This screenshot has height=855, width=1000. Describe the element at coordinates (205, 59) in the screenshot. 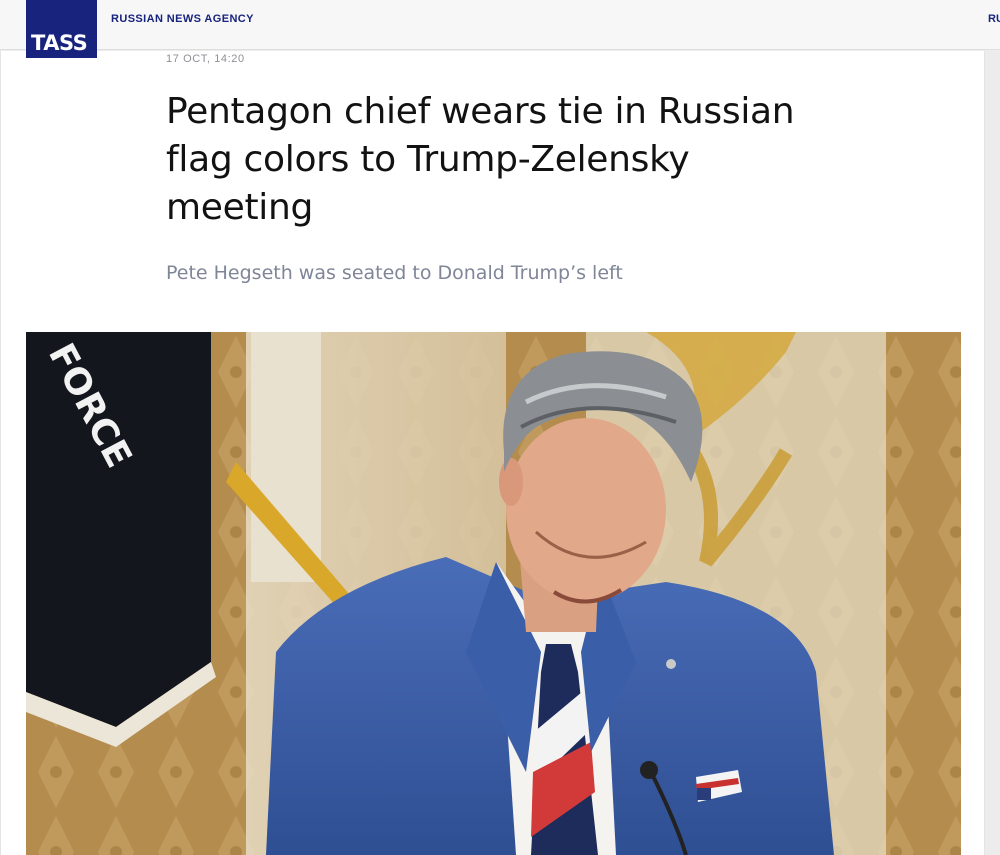

I see `article-date: 17 OCT, 14:20` at that location.